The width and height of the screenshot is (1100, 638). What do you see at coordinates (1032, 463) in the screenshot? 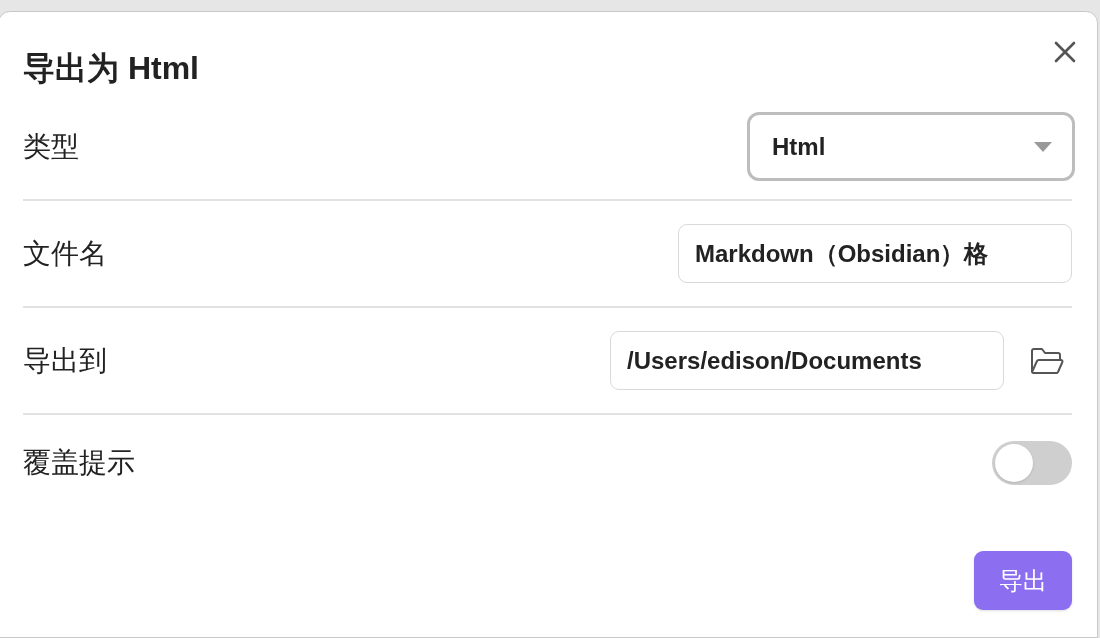
I see `overwrite-toggle` at bounding box center [1032, 463].